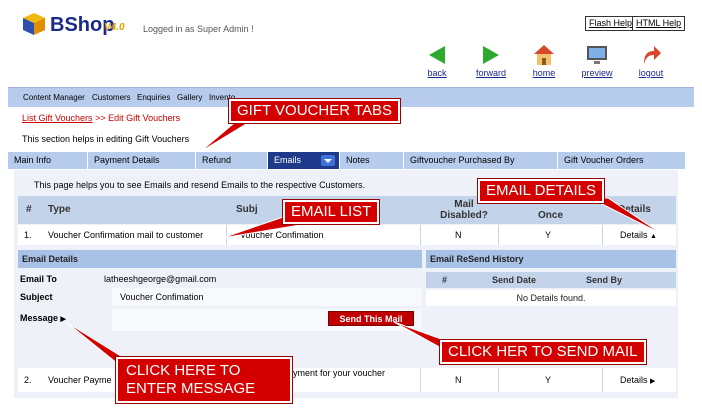  Describe the element at coordinates (491, 55) in the screenshot. I see `forward-arrow-icon` at that location.